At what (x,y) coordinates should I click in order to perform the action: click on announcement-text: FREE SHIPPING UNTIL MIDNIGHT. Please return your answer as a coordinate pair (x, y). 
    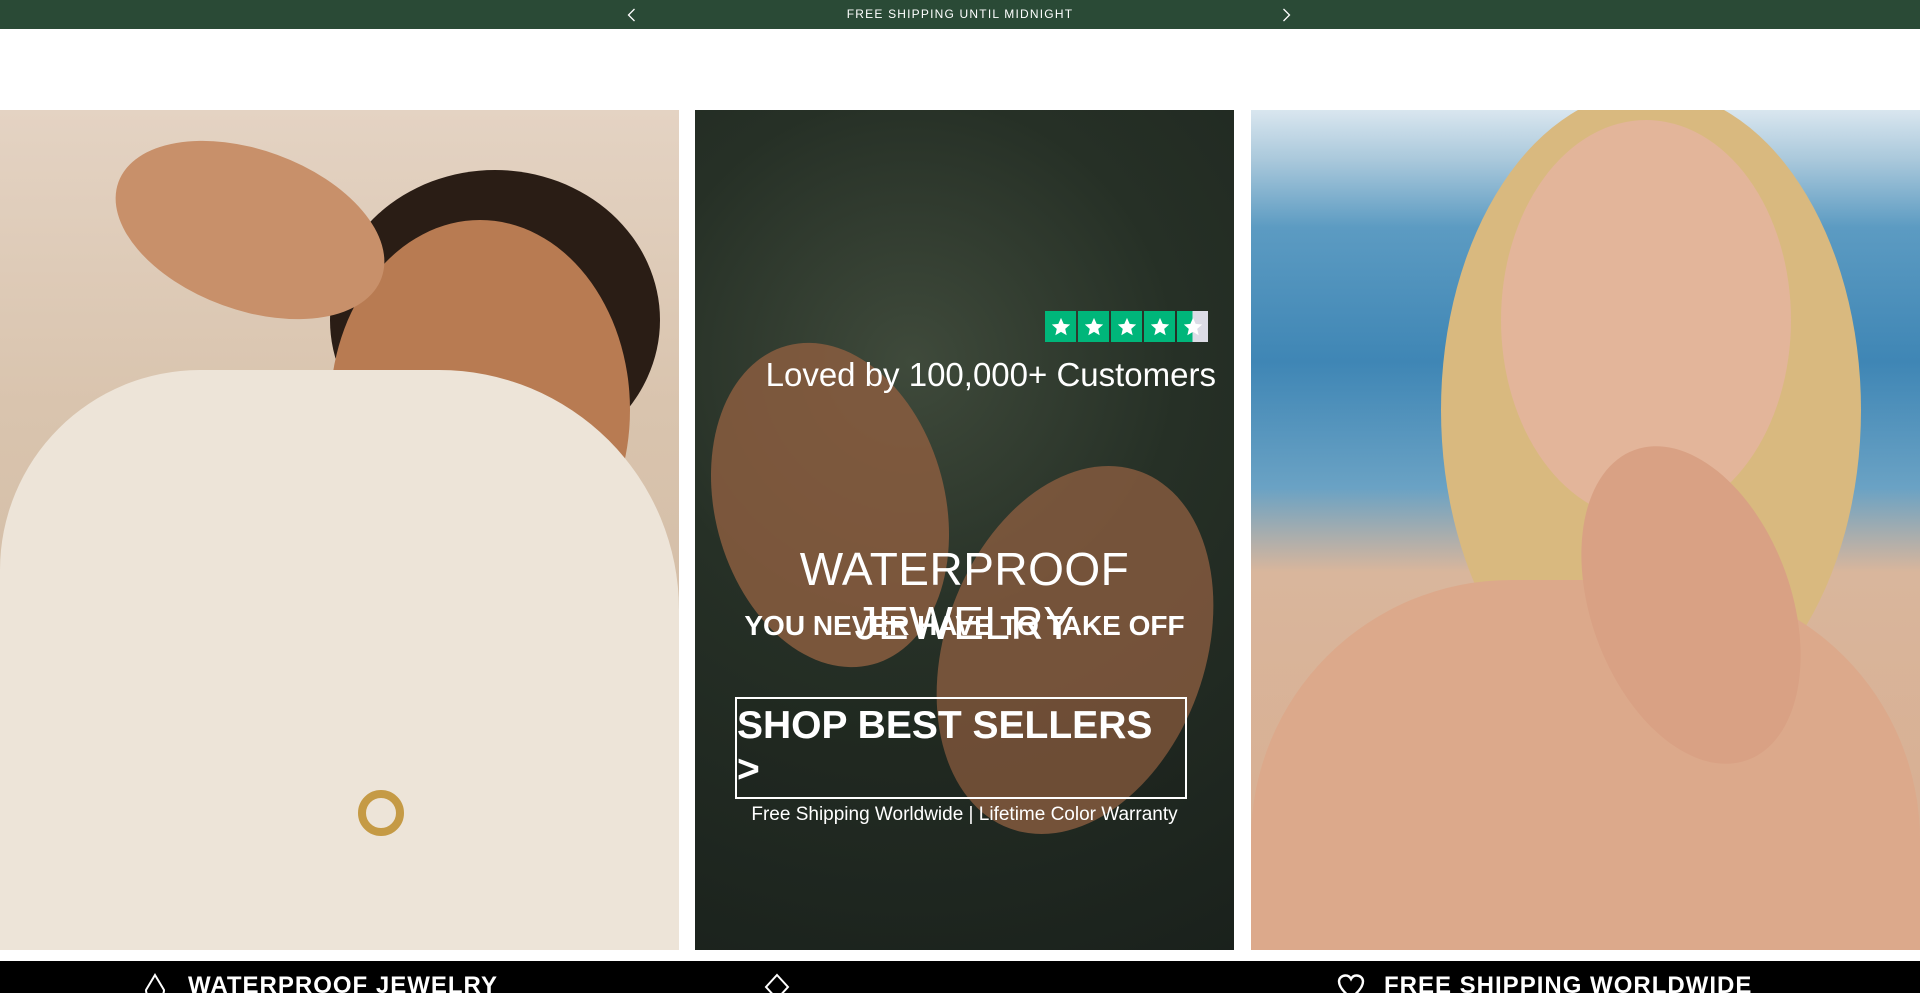
    Looking at the image, I should click on (960, 14).